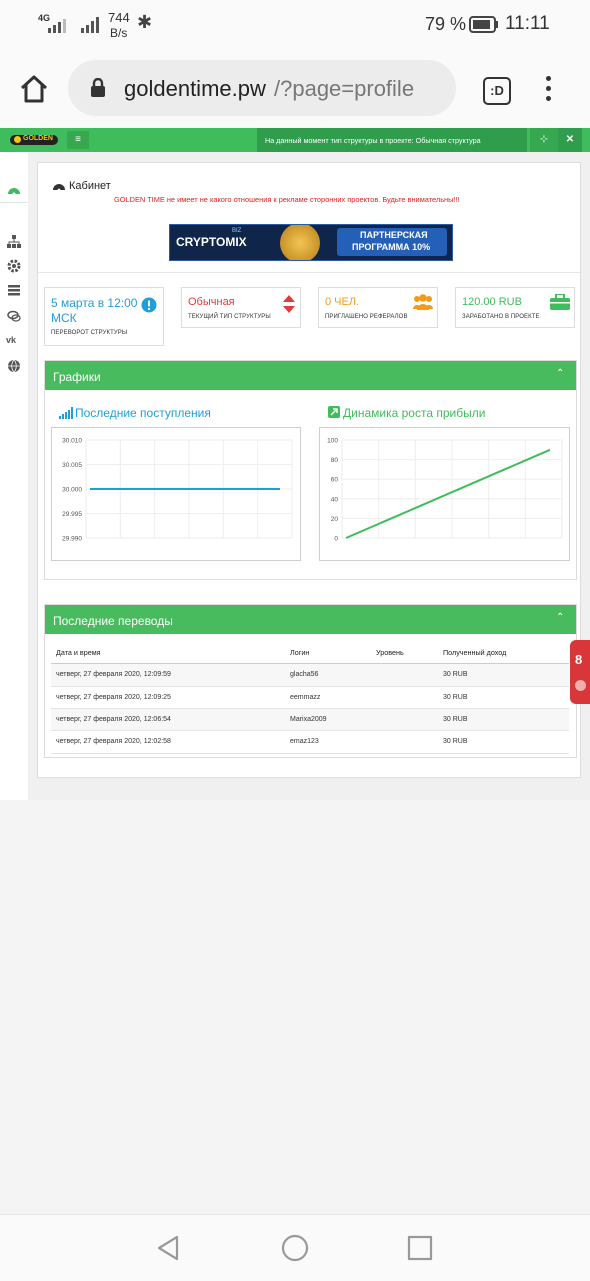 This screenshot has height=1281, width=590. I want to click on home-icon, so click(34, 89).